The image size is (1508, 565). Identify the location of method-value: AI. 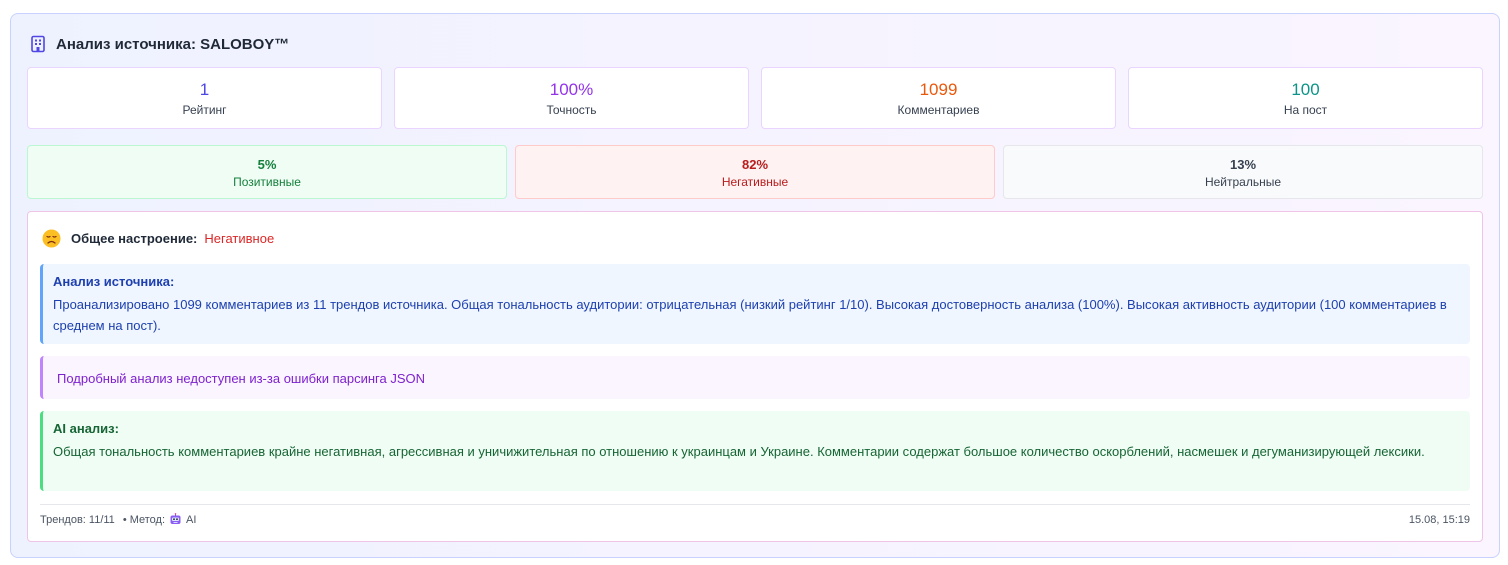
(191, 519).